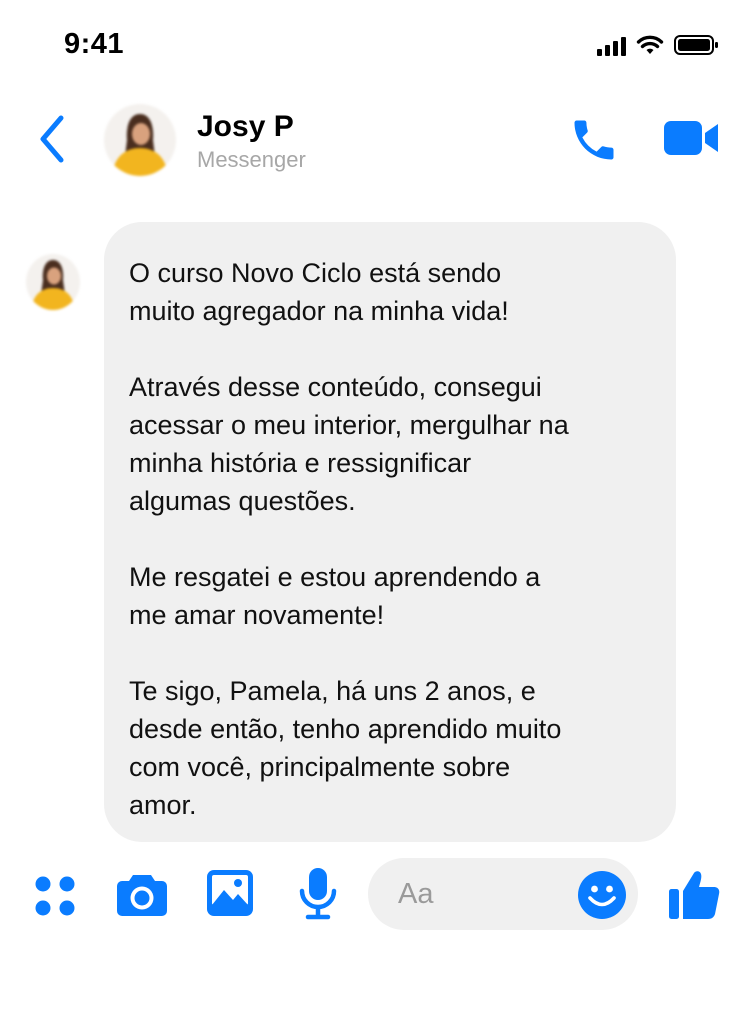  Describe the element at coordinates (245, 127) in the screenshot. I see `contact-name: Josy P` at that location.